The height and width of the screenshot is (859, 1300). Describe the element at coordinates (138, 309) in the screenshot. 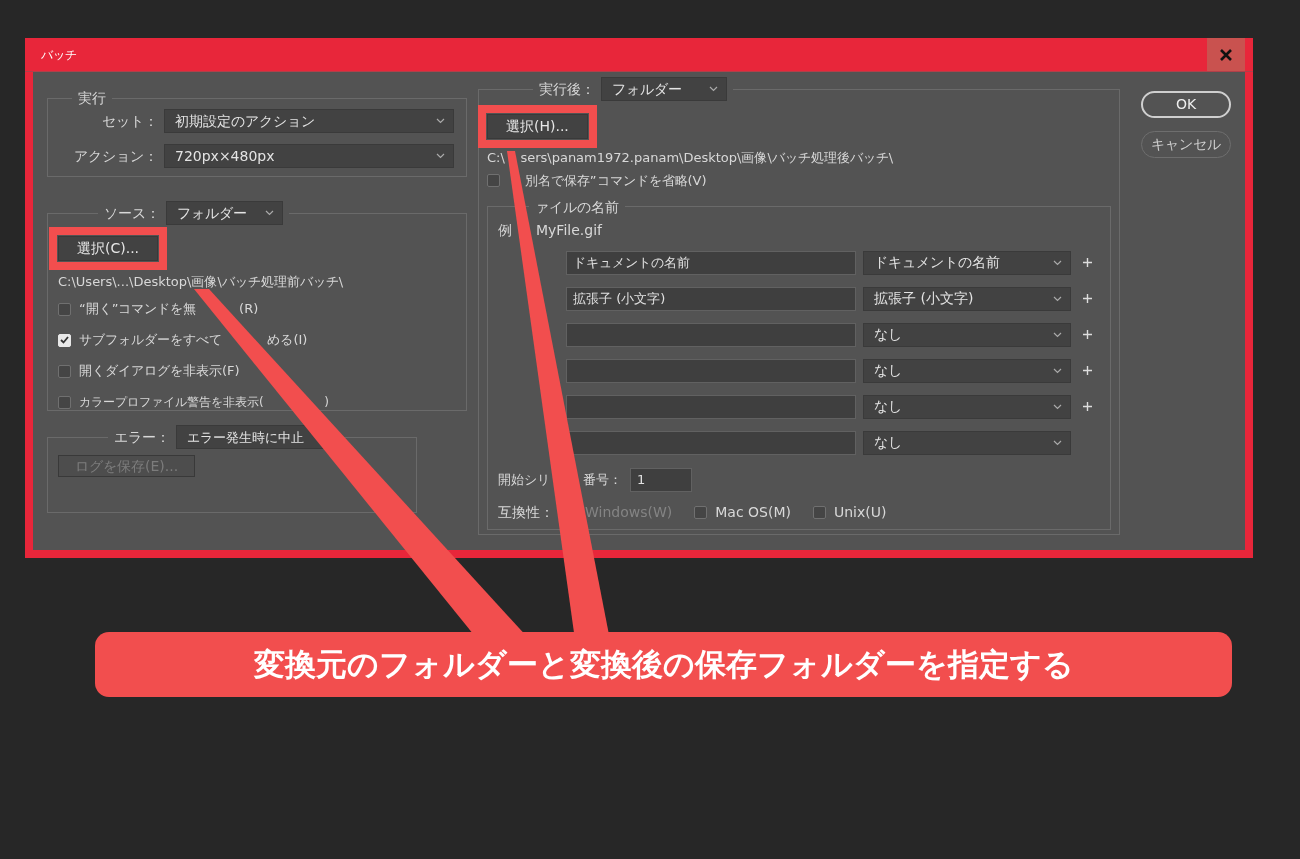

I see `checkbox-label: “開く”コマンドを無` at that location.